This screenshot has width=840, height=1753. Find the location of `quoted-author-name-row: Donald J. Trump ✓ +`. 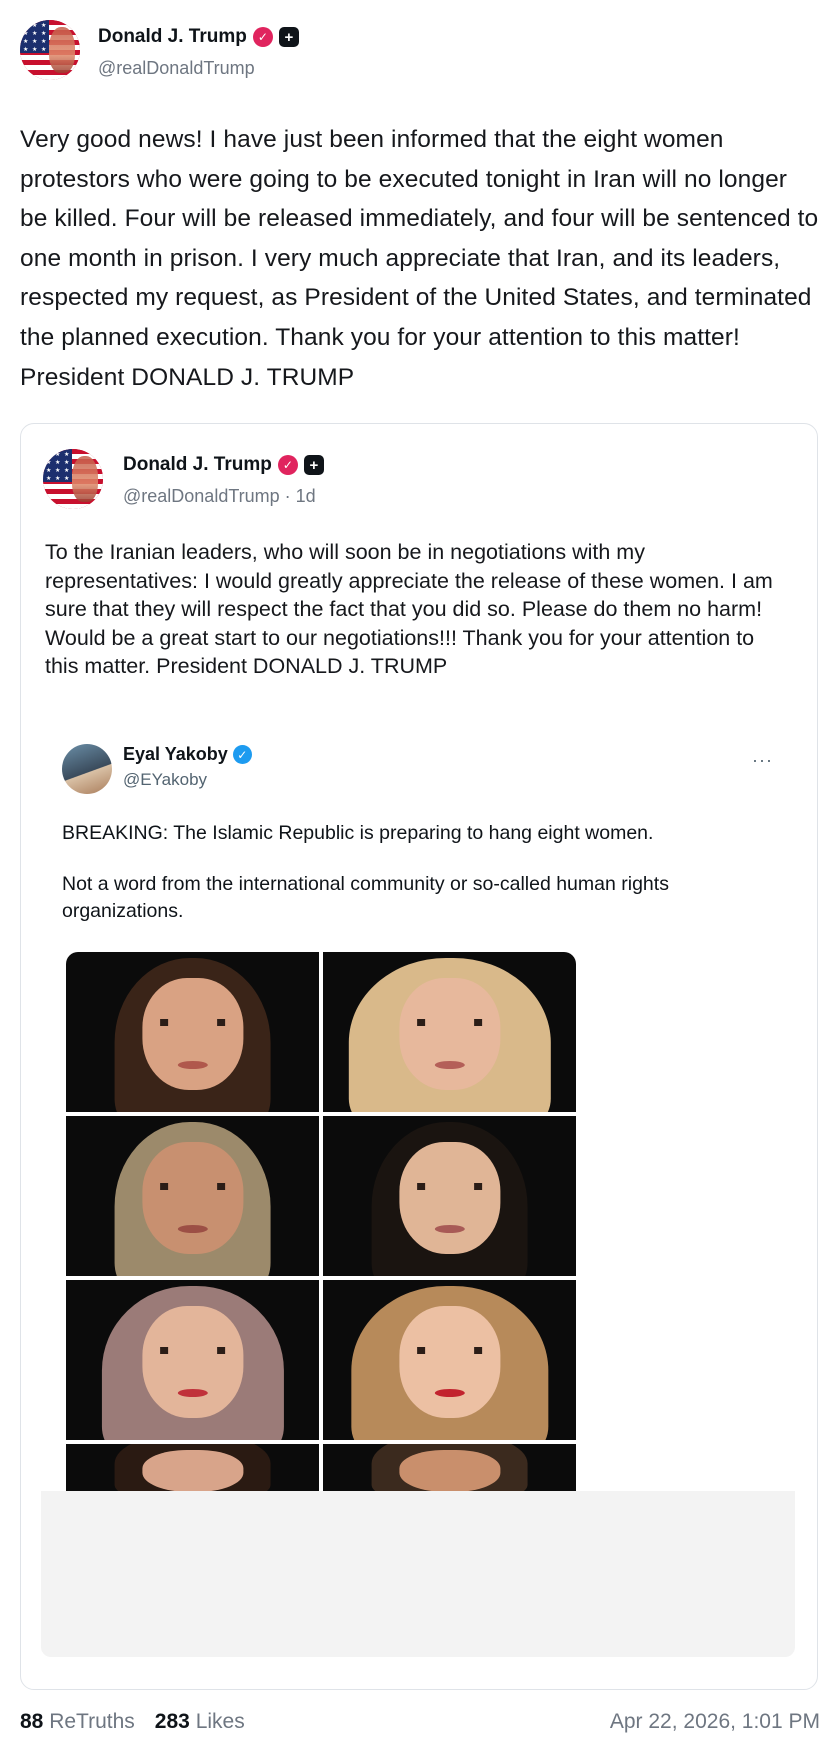

quoted-author-name-row: Donald J. Trump ✓ + is located at coordinates (223, 465).